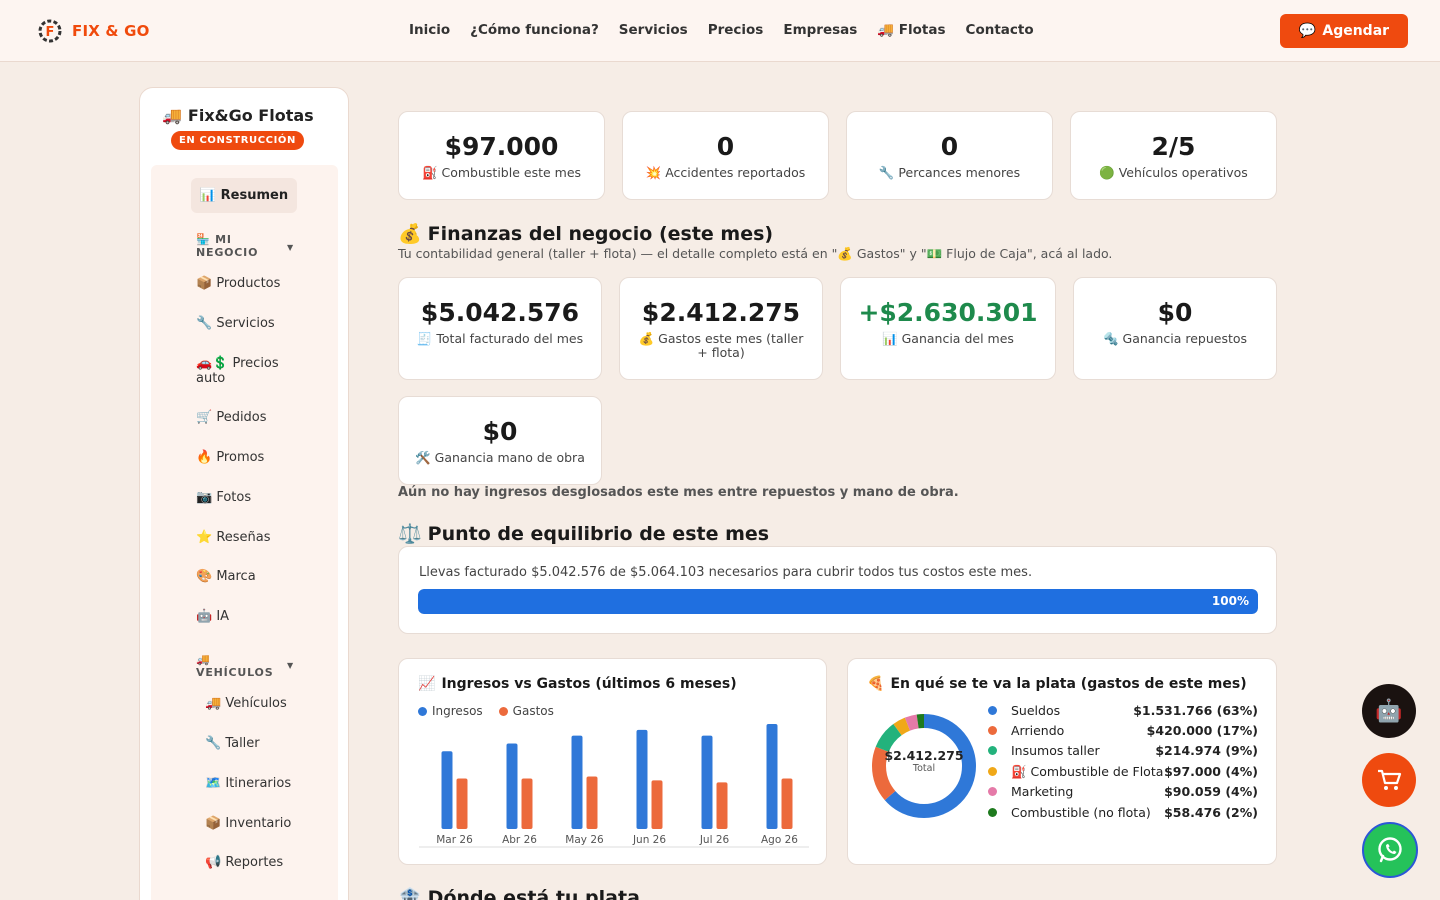 This screenshot has height=900, width=1440. I want to click on finance-label: 🔩 Ganancia repuestos, so click(1175, 338).